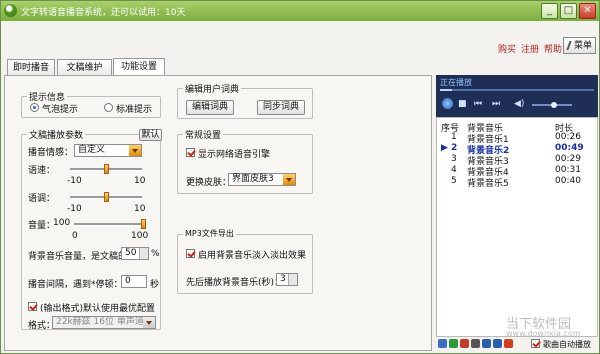  Describe the element at coordinates (108, 150) in the screenshot. I see `emotion-select: 自定义` at that location.